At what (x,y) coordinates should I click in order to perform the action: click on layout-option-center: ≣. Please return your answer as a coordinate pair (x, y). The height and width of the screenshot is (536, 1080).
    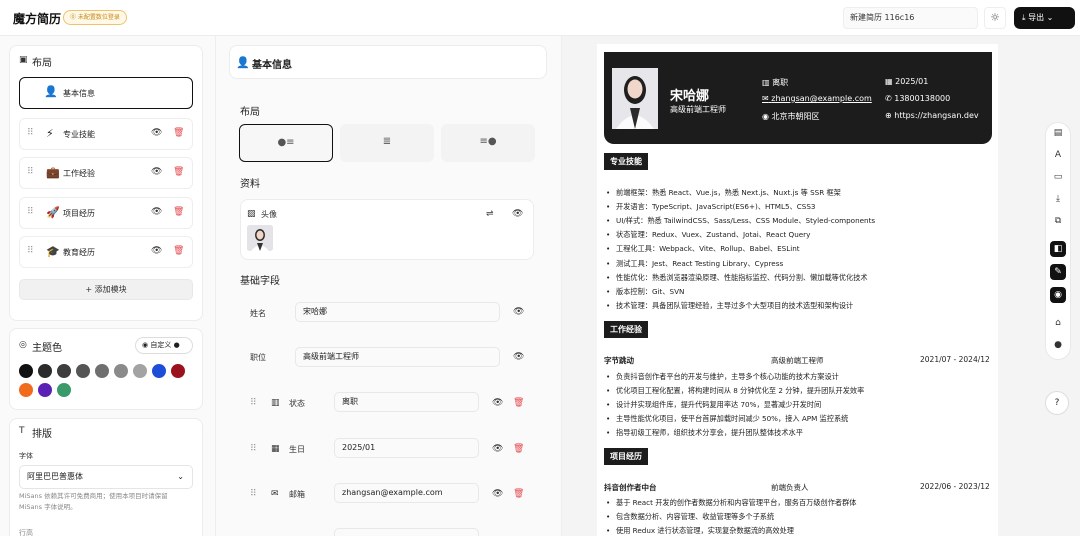
    Looking at the image, I should click on (387, 143).